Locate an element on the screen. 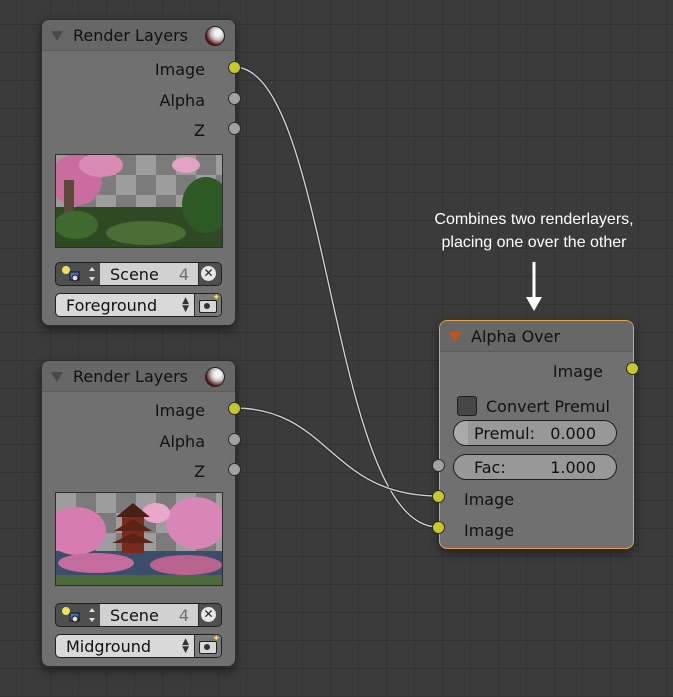  convert-premul-checkbox is located at coordinates (467, 406).